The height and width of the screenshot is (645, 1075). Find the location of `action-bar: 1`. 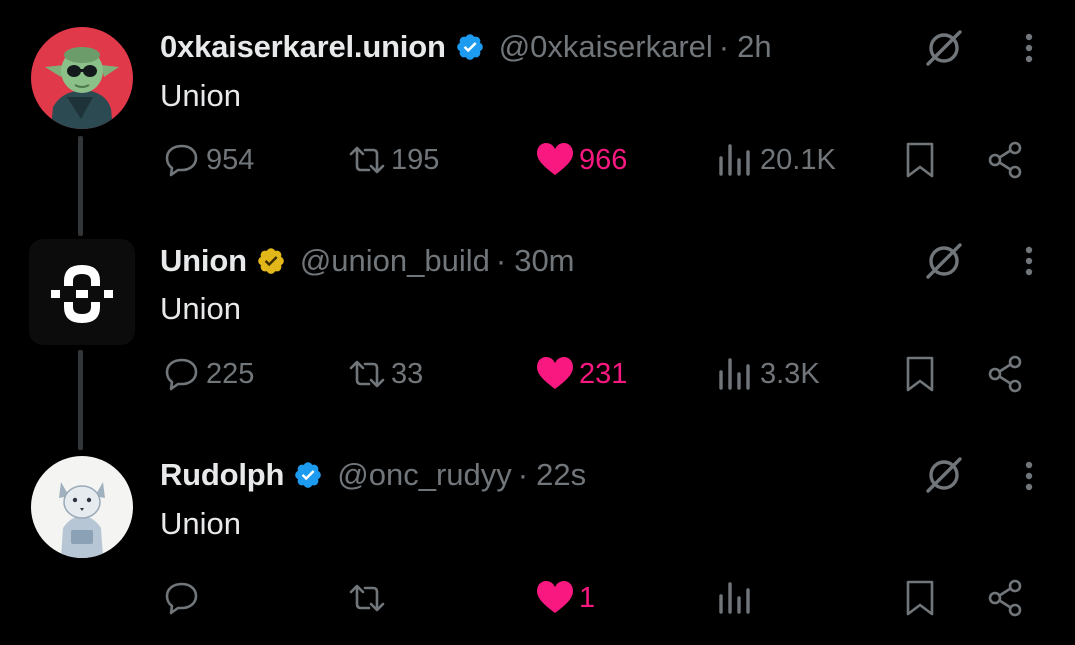

action-bar: 1 is located at coordinates (537, 598).